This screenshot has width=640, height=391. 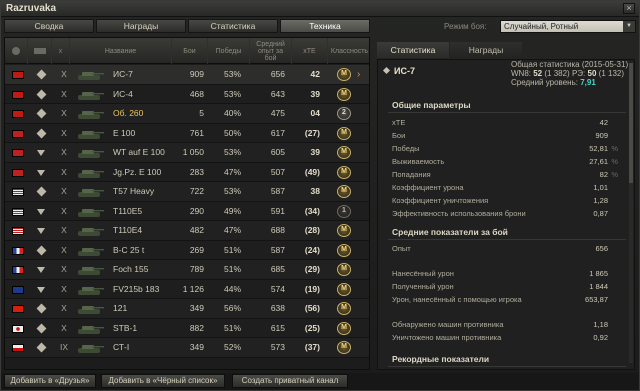 I want to click on xte-value: (19), so click(x=312, y=288).